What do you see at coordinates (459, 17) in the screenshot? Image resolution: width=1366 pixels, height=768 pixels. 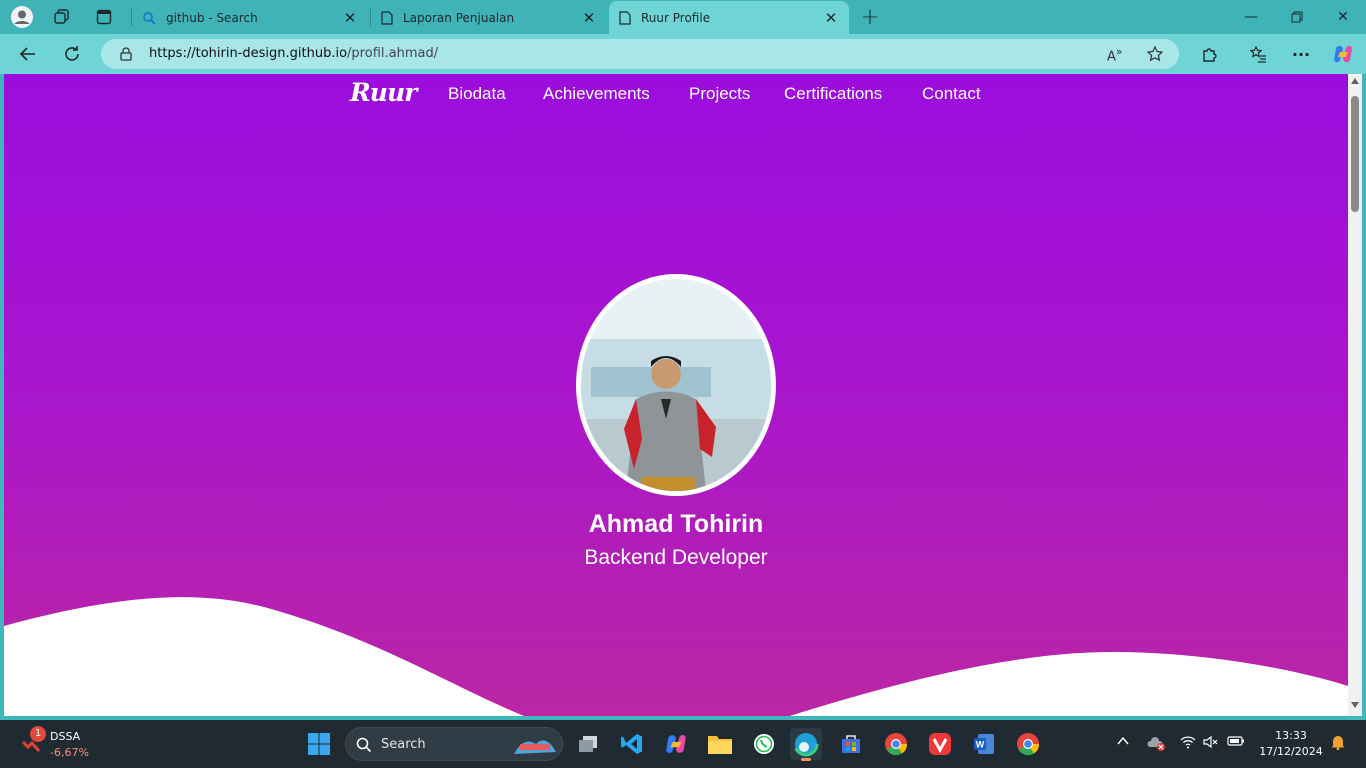 I see `tab-label: Laporan Penjualan` at bounding box center [459, 17].